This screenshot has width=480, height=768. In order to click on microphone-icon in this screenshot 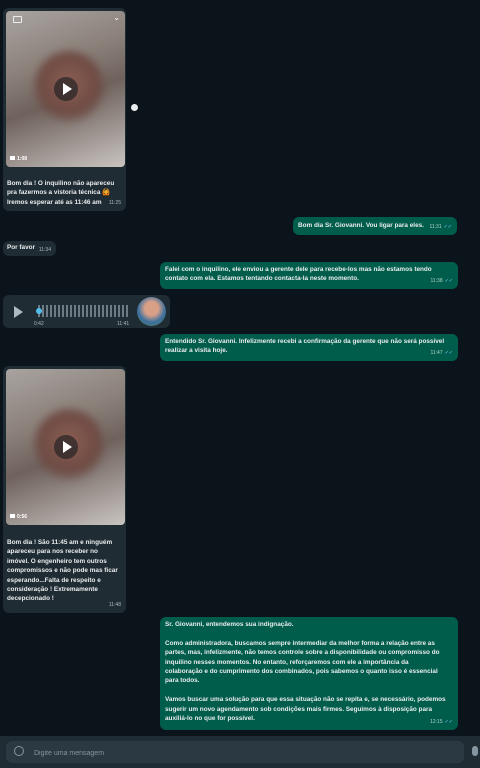, I will do `click(475, 751)`.